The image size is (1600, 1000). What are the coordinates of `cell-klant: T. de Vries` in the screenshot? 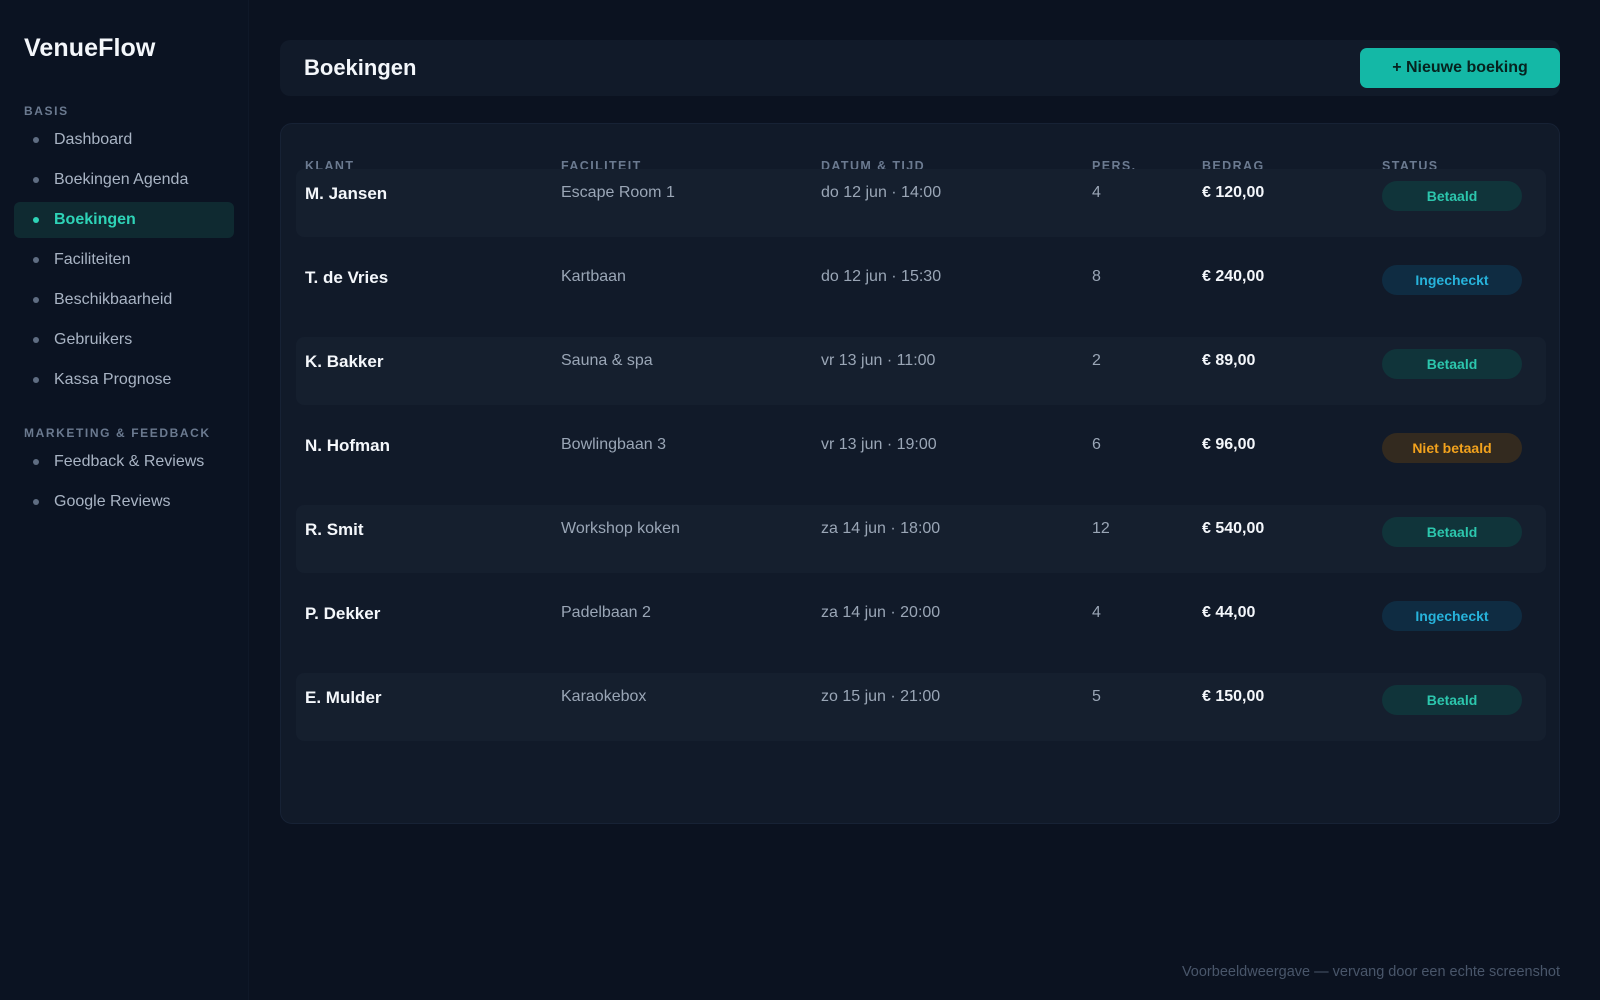 It's located at (347, 277).